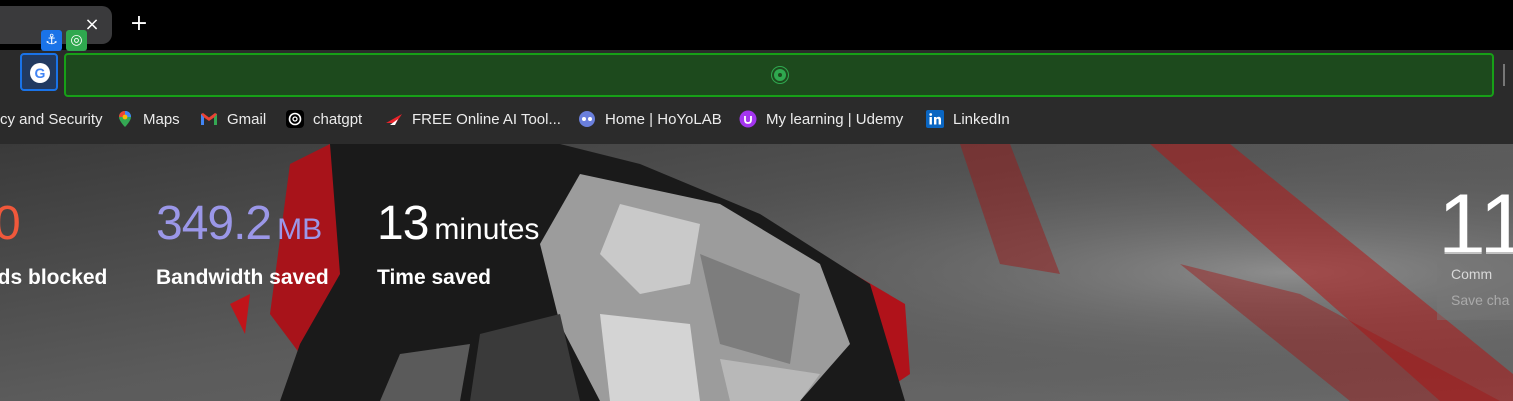  Describe the element at coordinates (53, 242) in the screenshot. I see `ads-blocked-stat: 0 ads blocked` at that location.